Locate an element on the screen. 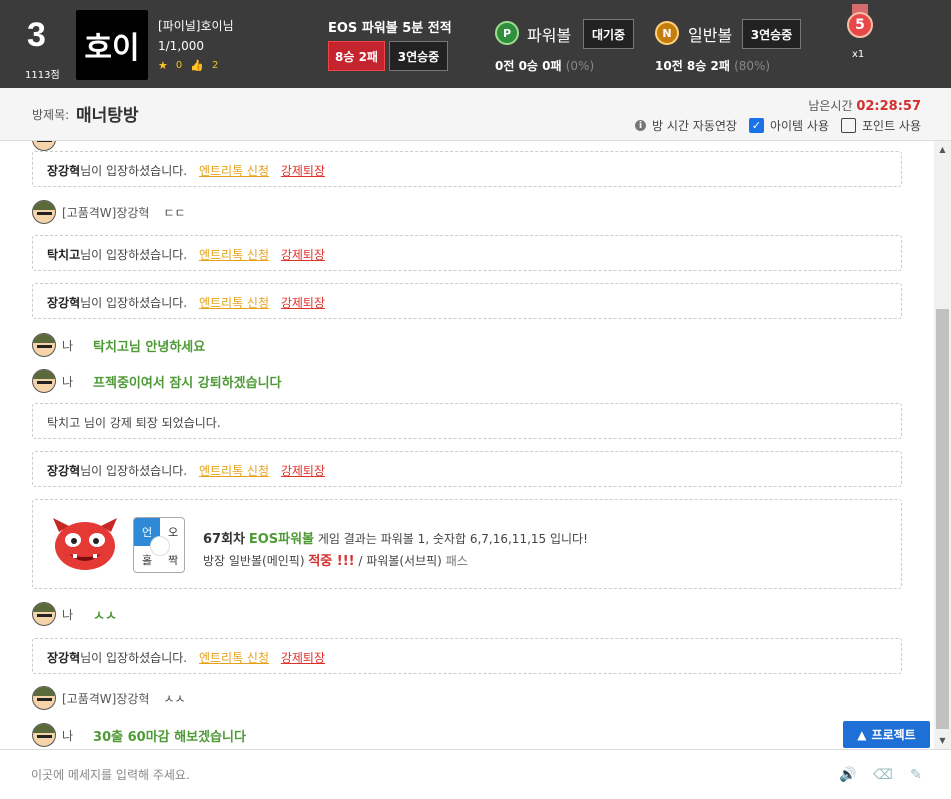  normalball-record-text: 10전 8승 2패 is located at coordinates (692, 66).